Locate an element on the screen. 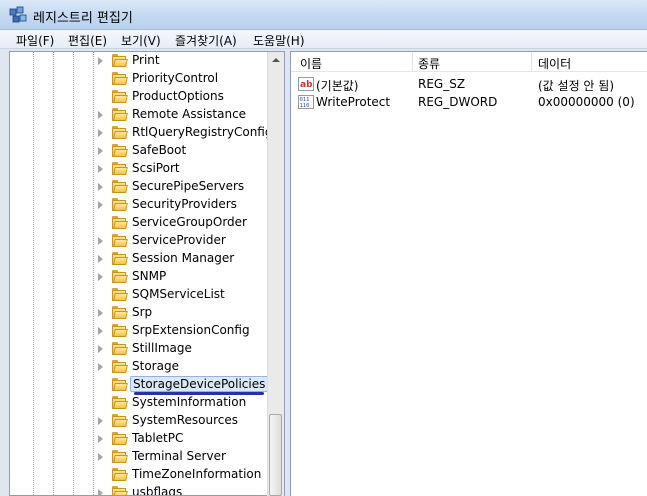 The width and height of the screenshot is (647, 496). tree-node-label: ServiceGroupOrder is located at coordinates (189, 222).